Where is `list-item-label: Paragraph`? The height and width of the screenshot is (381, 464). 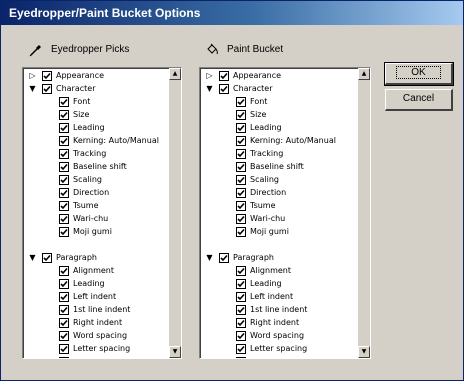 list-item-label: Paragraph is located at coordinates (76, 257).